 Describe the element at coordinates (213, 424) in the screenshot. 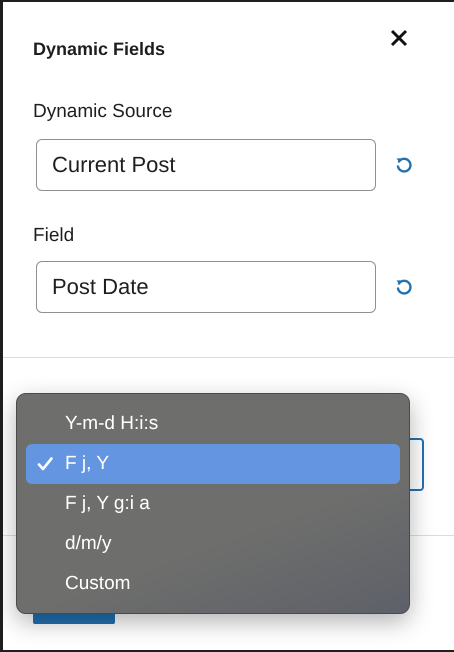

I see `menu-option: Y-m-d H:i:s` at that location.